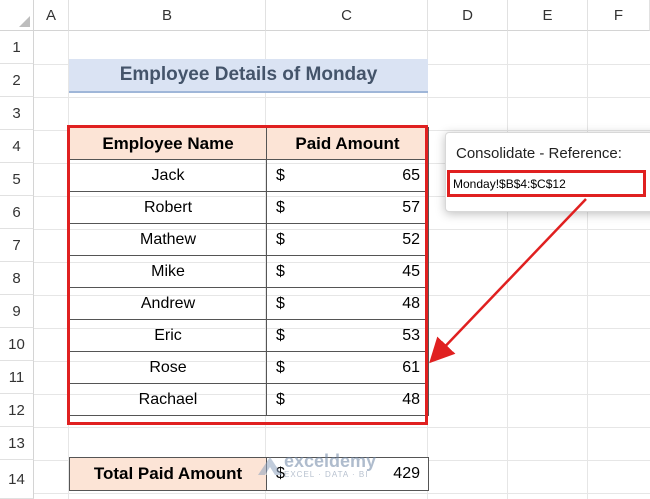 The height and width of the screenshot is (499, 650). Describe the element at coordinates (411, 207) in the screenshot. I see `amount-value: 57` at that location.